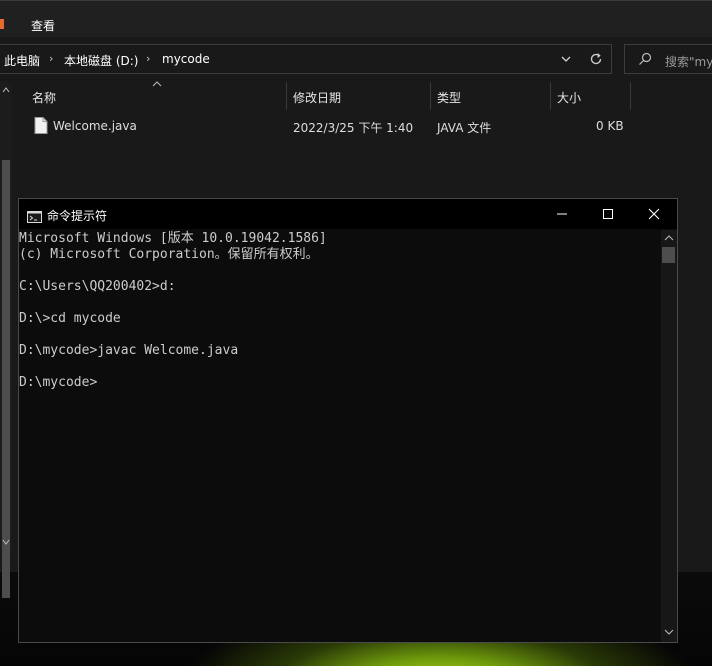  I want to click on close-button, so click(654, 214).